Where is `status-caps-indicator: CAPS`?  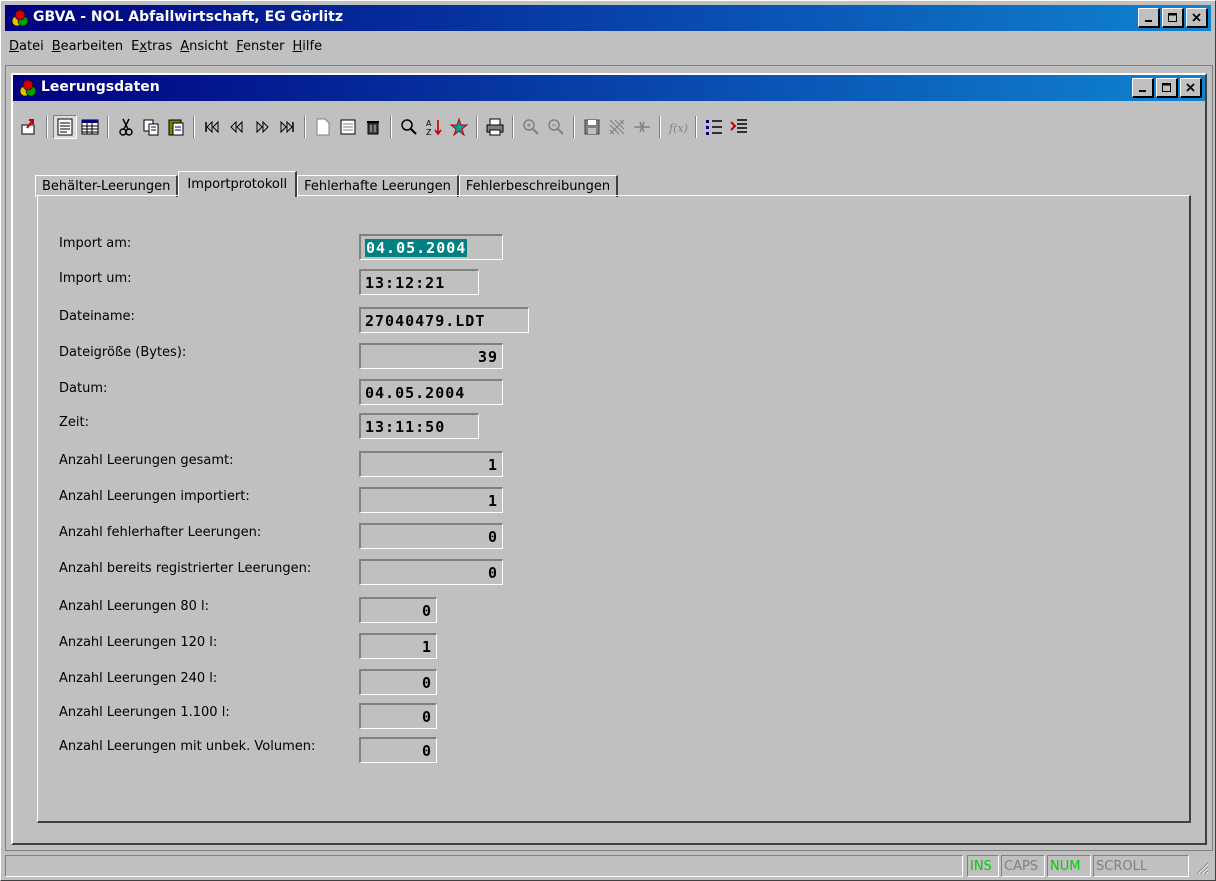
status-caps-indicator: CAPS is located at coordinates (1023, 866).